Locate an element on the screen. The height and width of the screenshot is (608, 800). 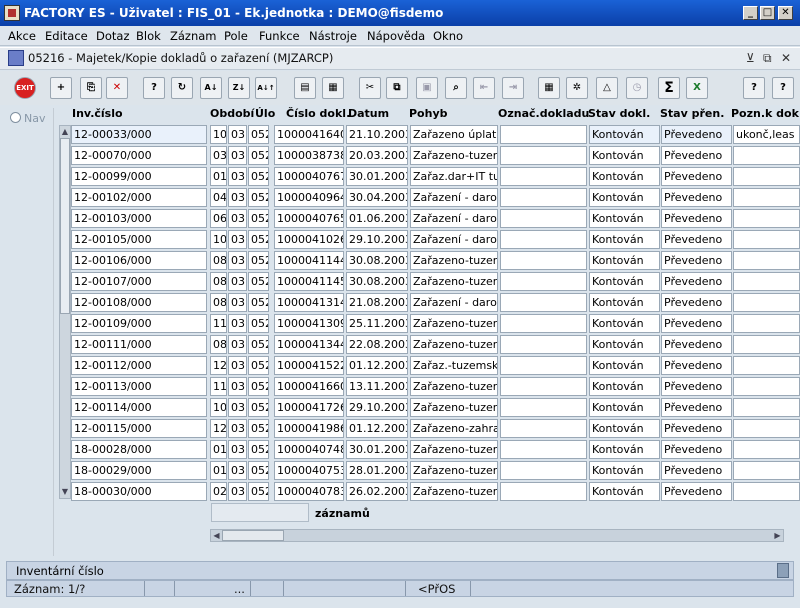
cell-pohyb: Zařaz.dar+IT tuze is located at coordinates (454, 176).